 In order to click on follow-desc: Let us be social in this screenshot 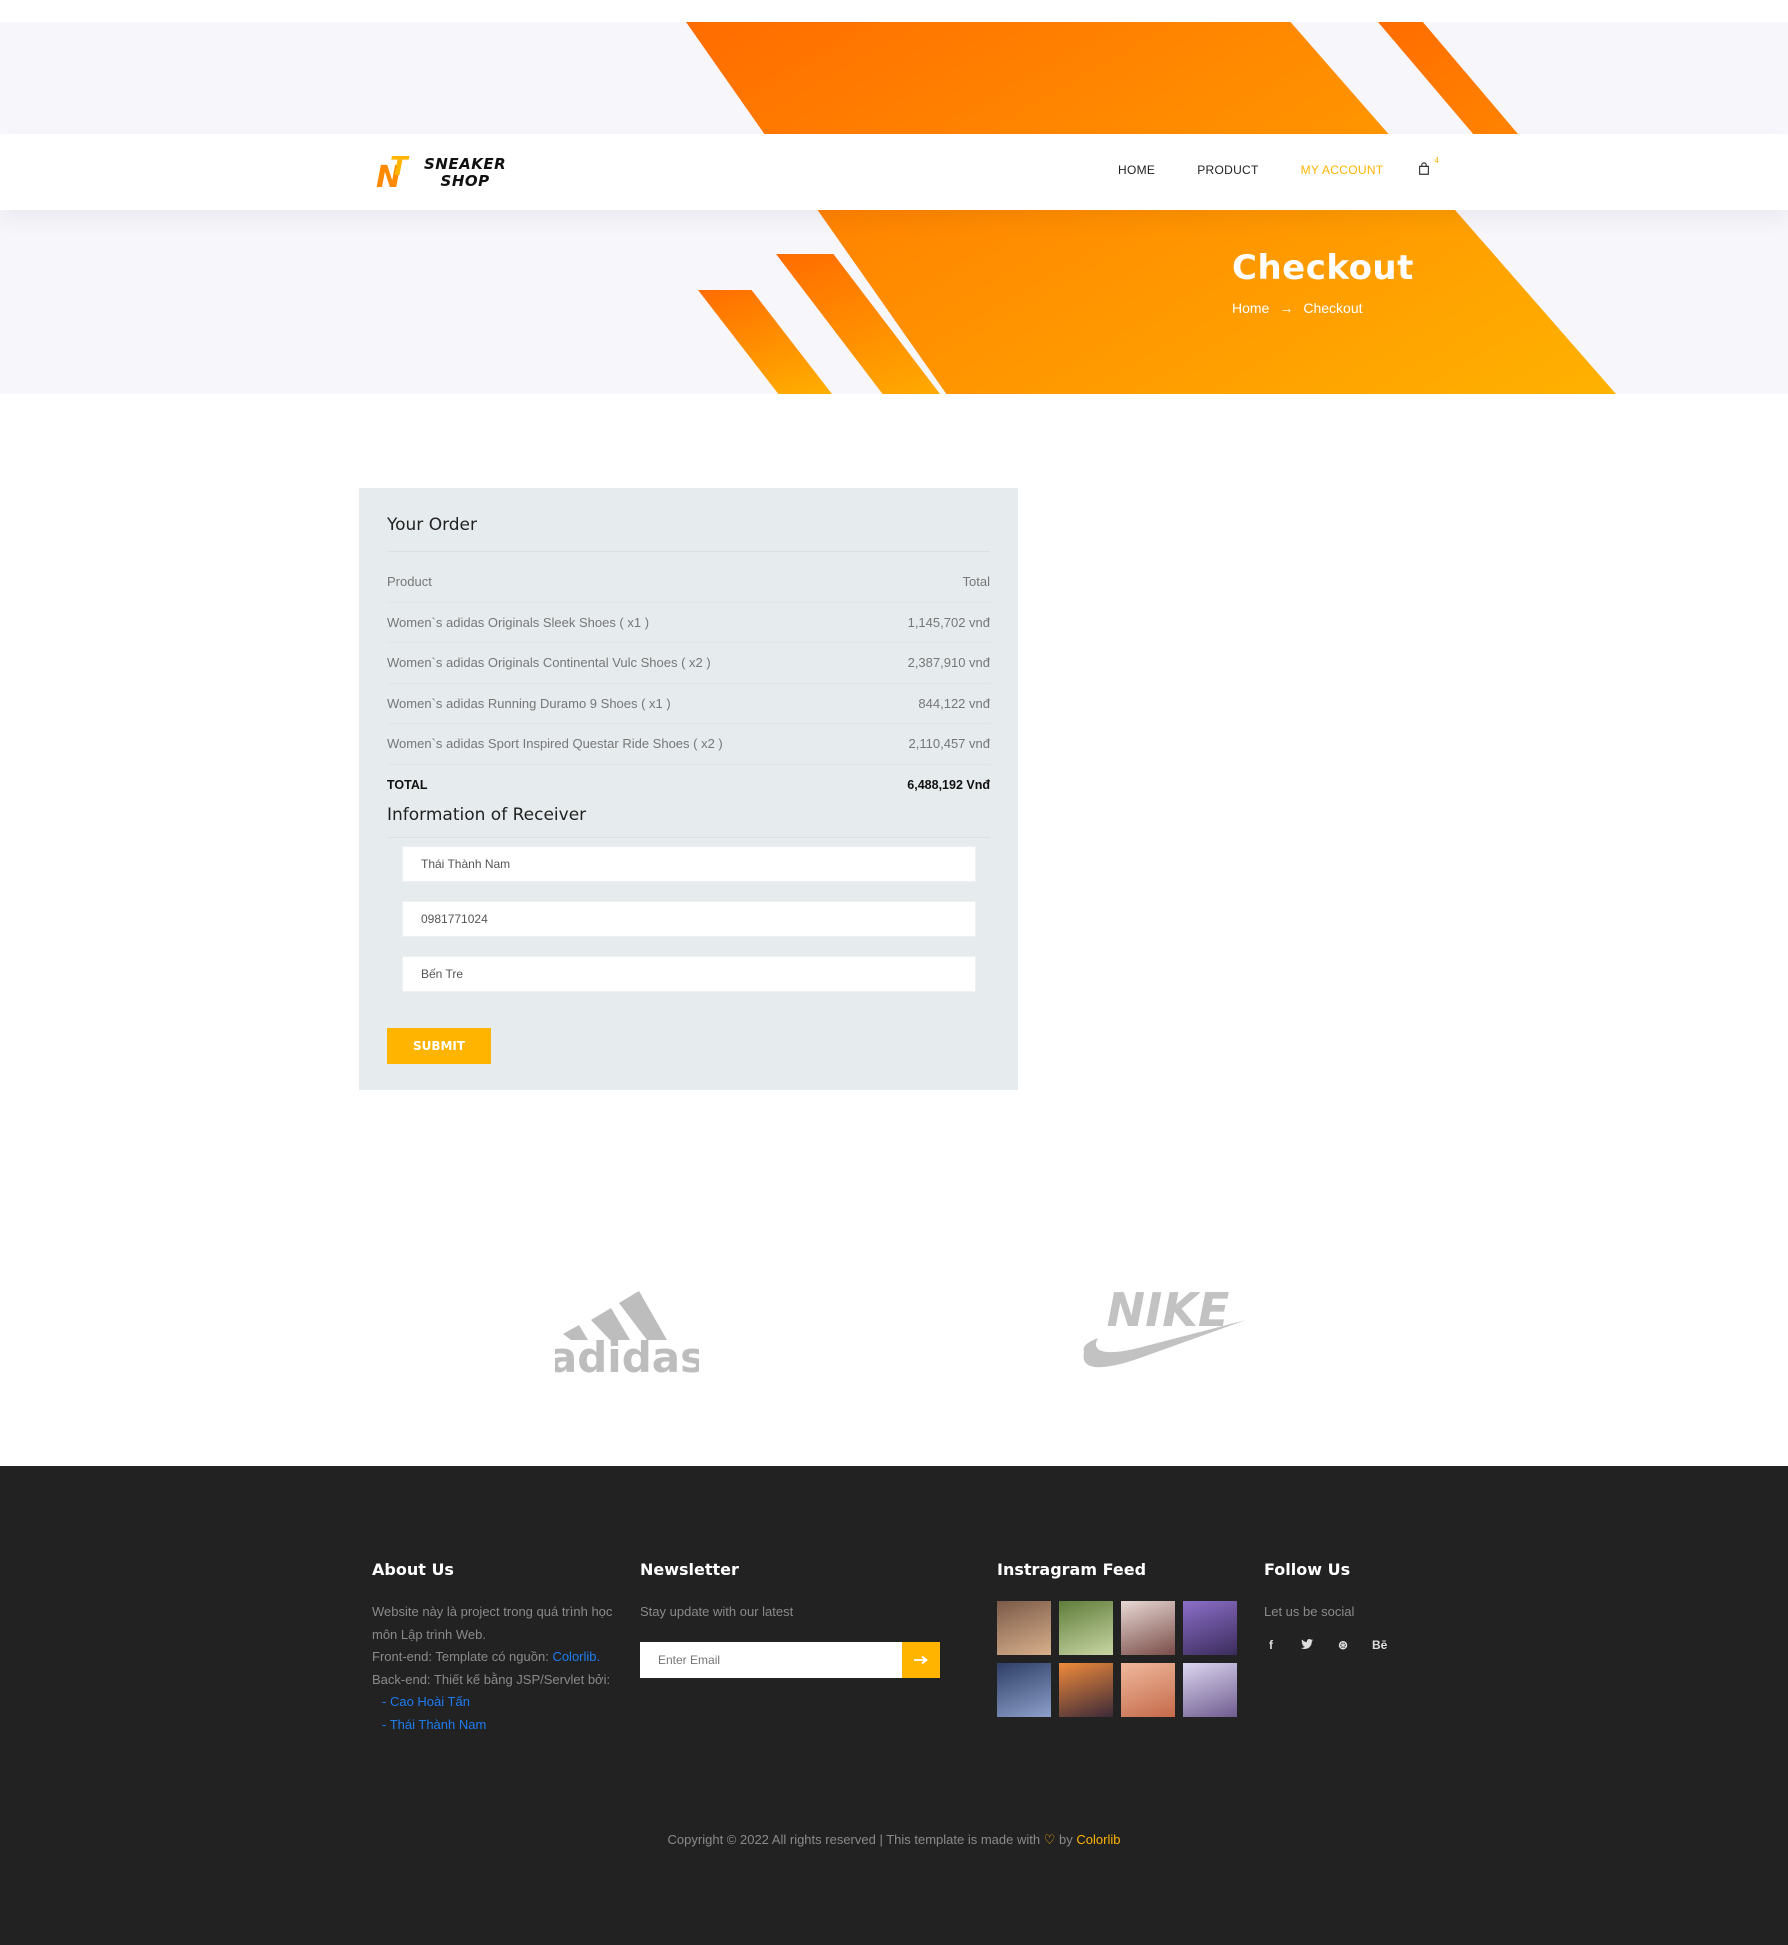, I will do `click(1309, 1611)`.